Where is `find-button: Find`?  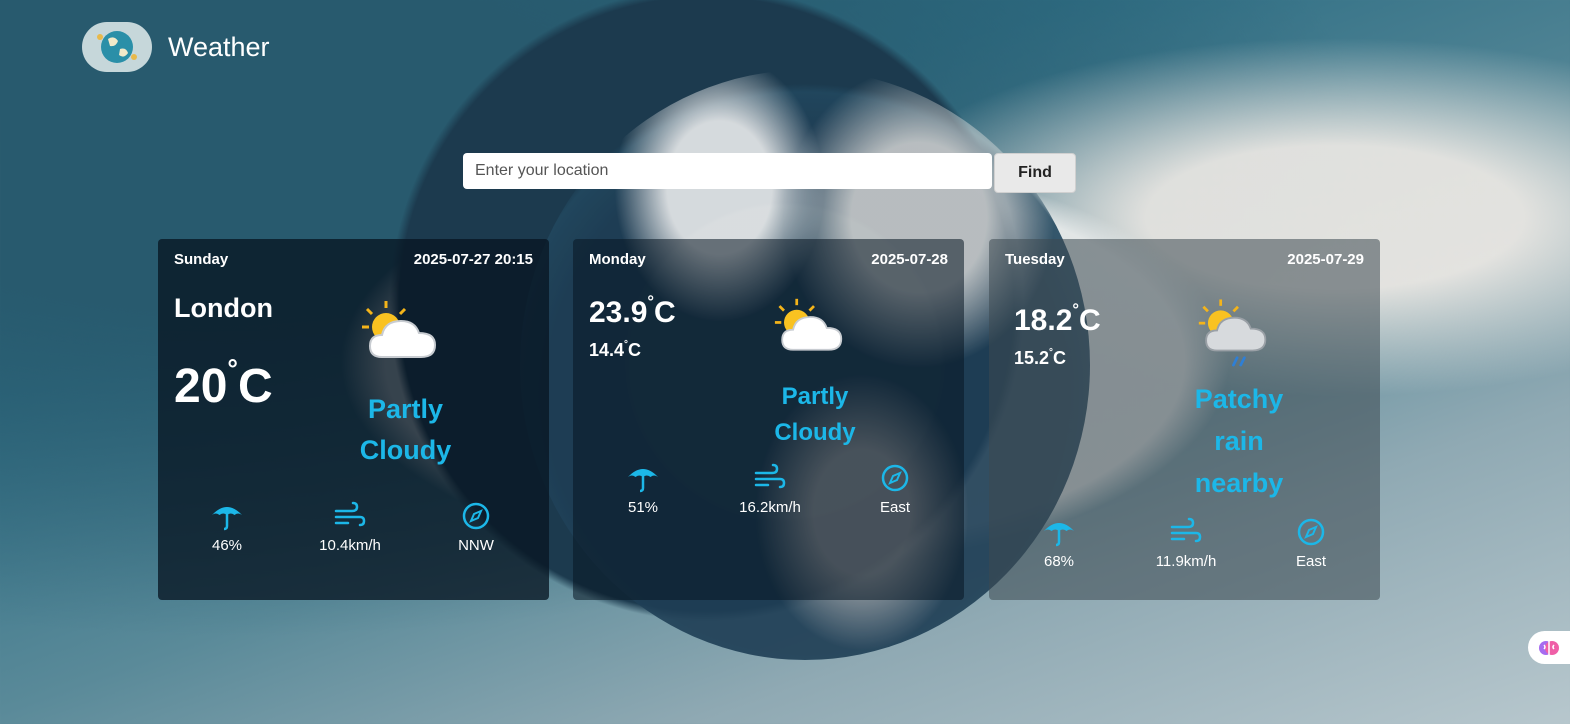
find-button: Find is located at coordinates (1035, 173).